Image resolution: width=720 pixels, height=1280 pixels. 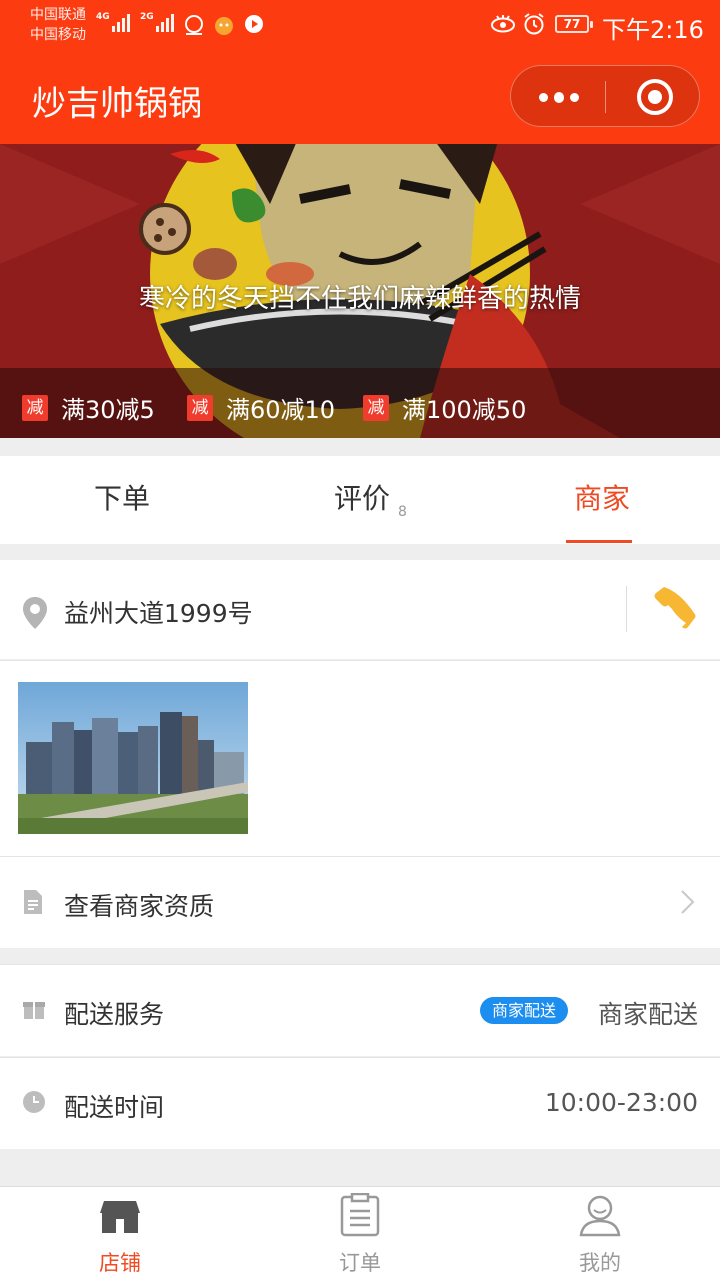 What do you see at coordinates (534, 24) in the screenshot?
I see `alarm-icon` at bounding box center [534, 24].